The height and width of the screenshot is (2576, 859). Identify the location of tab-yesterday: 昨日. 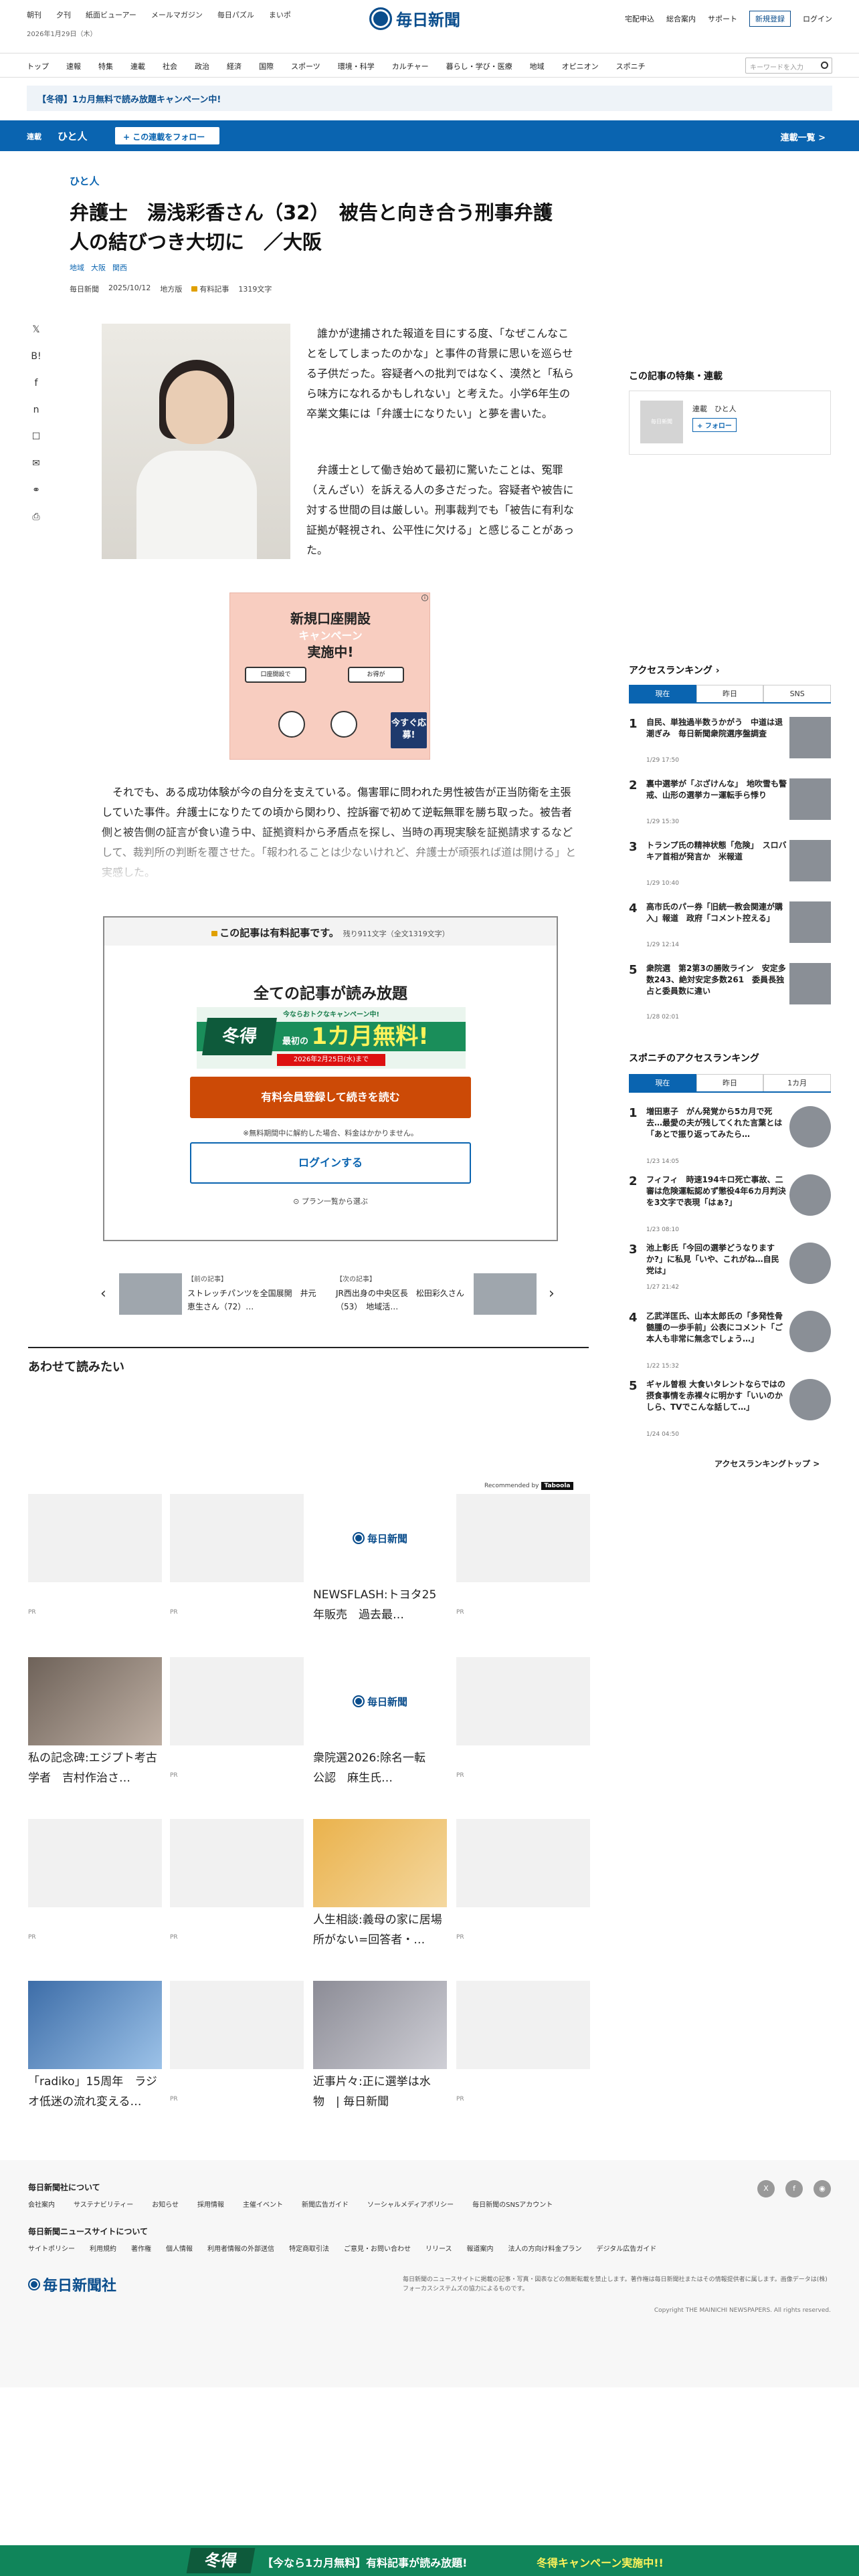
(730, 1082).